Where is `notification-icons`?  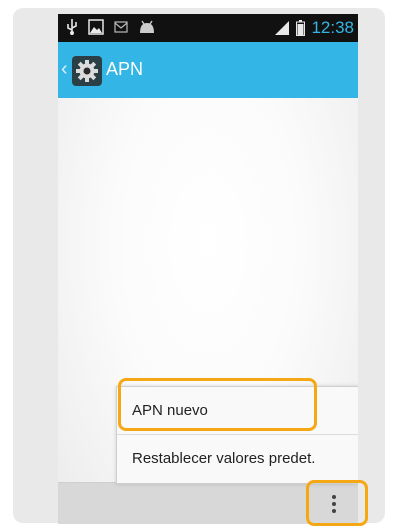
notification-icons is located at coordinates (111, 27).